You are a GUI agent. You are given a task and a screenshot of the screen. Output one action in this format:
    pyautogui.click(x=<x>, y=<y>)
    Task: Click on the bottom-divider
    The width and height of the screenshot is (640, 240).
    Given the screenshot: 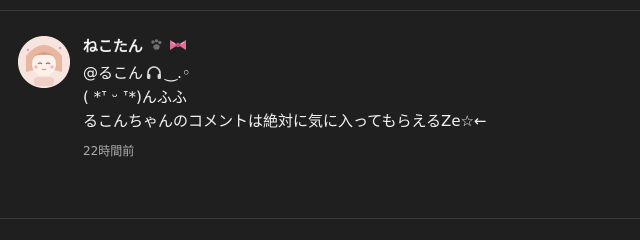 What is the action you would take?
    pyautogui.click(x=320, y=218)
    